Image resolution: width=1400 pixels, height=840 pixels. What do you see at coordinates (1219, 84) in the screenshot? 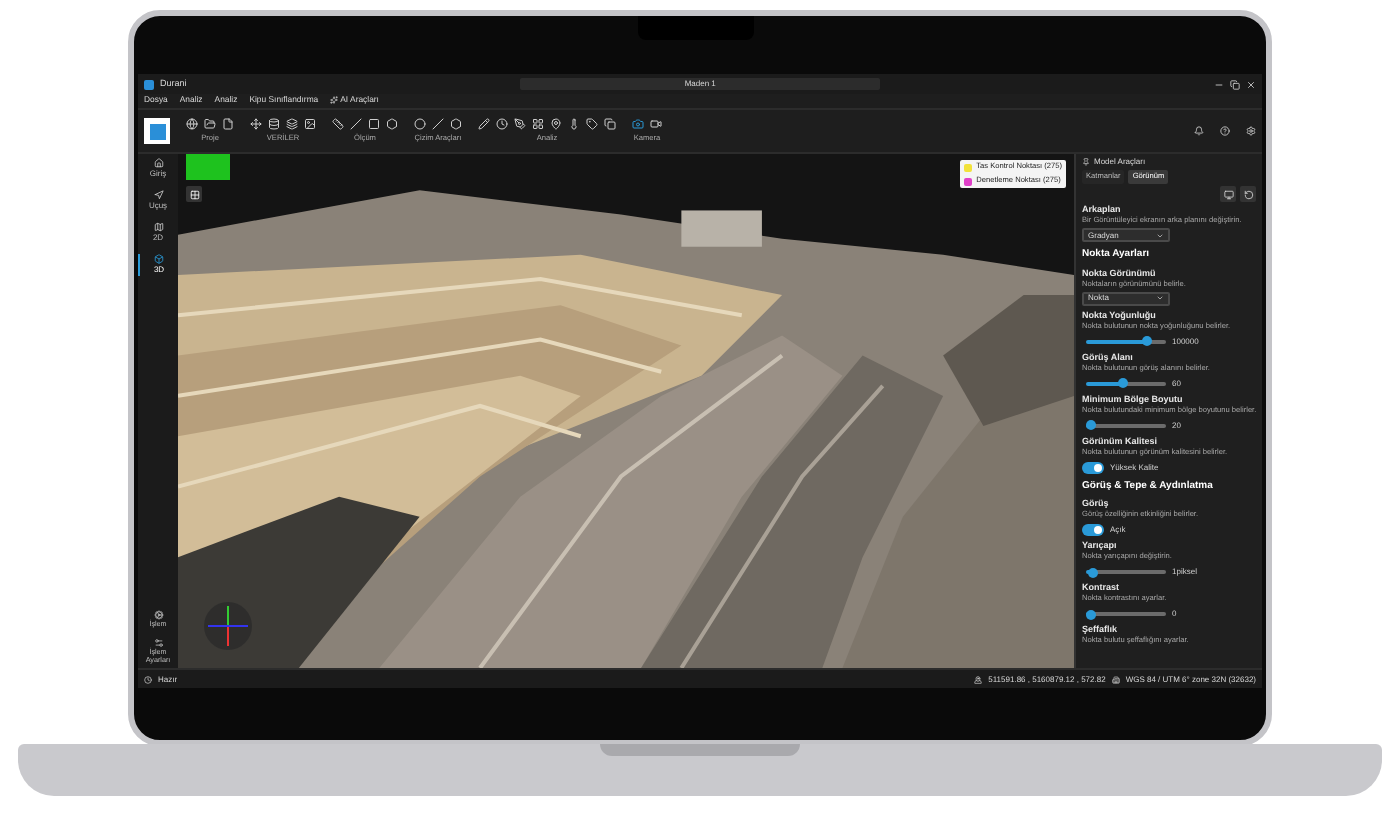
I see `minimize-icon` at bounding box center [1219, 84].